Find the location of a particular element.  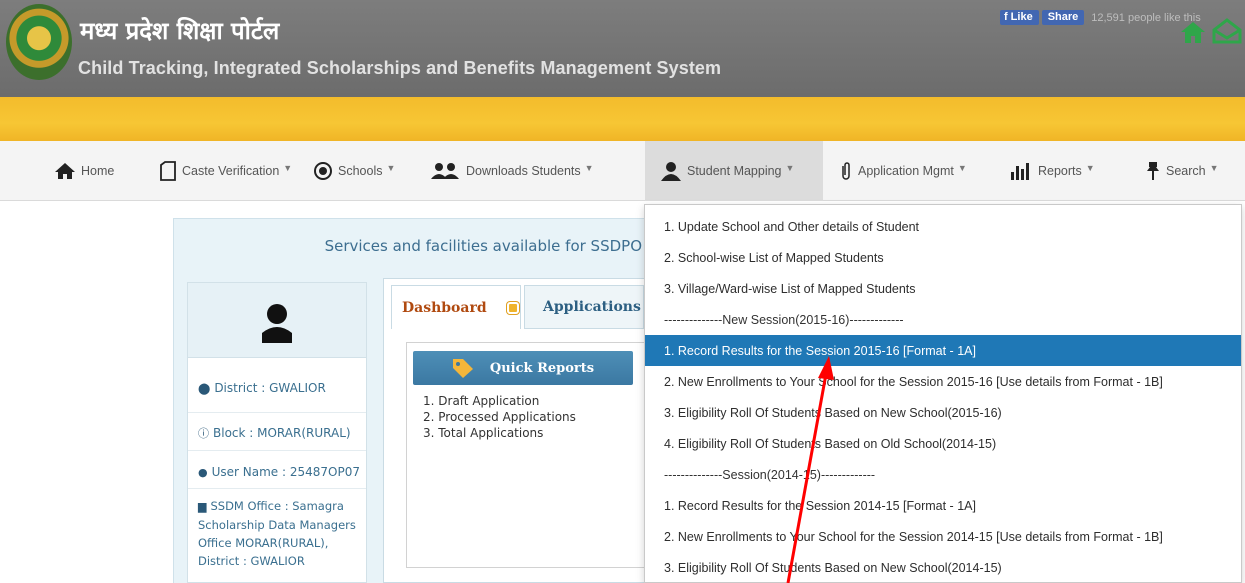

profile-avatar-area is located at coordinates (277, 320).